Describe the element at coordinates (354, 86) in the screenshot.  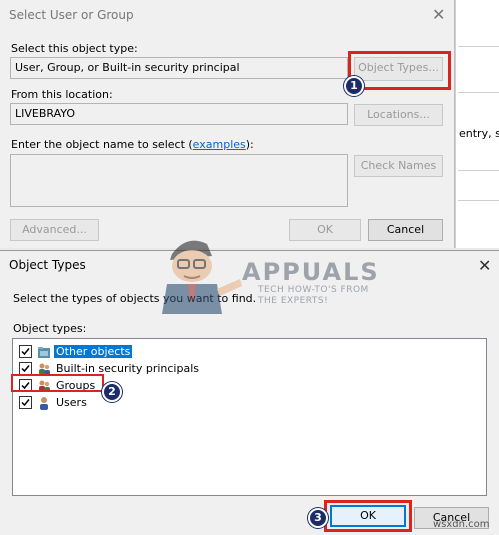
I see `step-1-badge: 1` at that location.